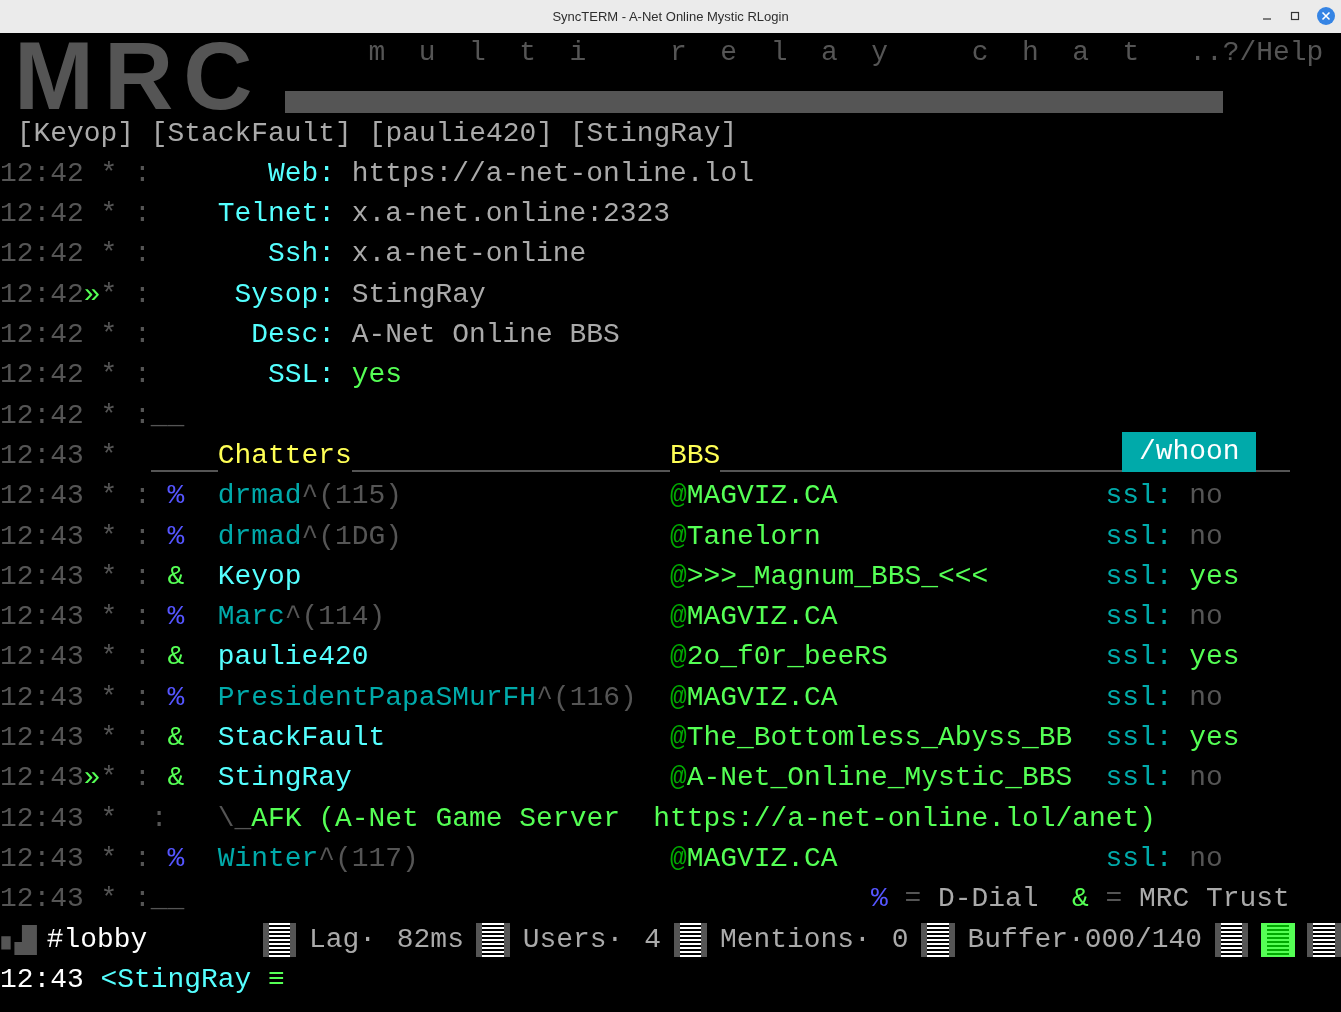 Image resolution: width=1341 pixels, height=1012 pixels. I want to click on nickname-suffix: ^(114), so click(335, 617).